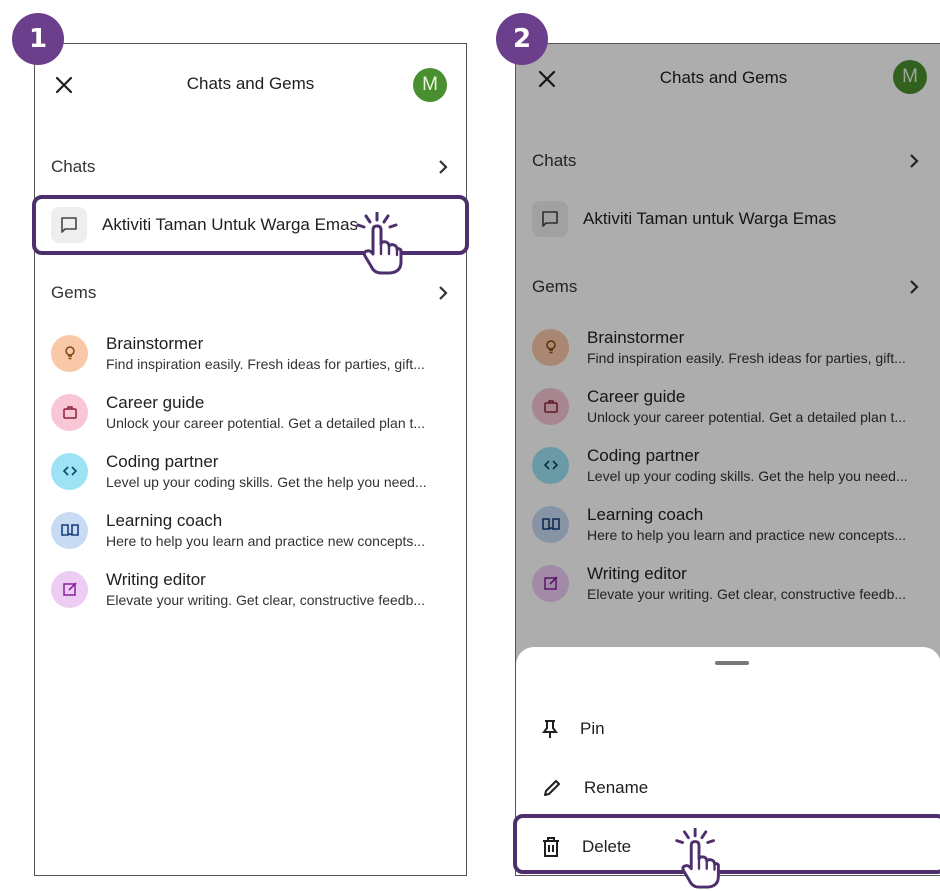  Describe the element at coordinates (552, 788) in the screenshot. I see `pencil-icon` at that location.